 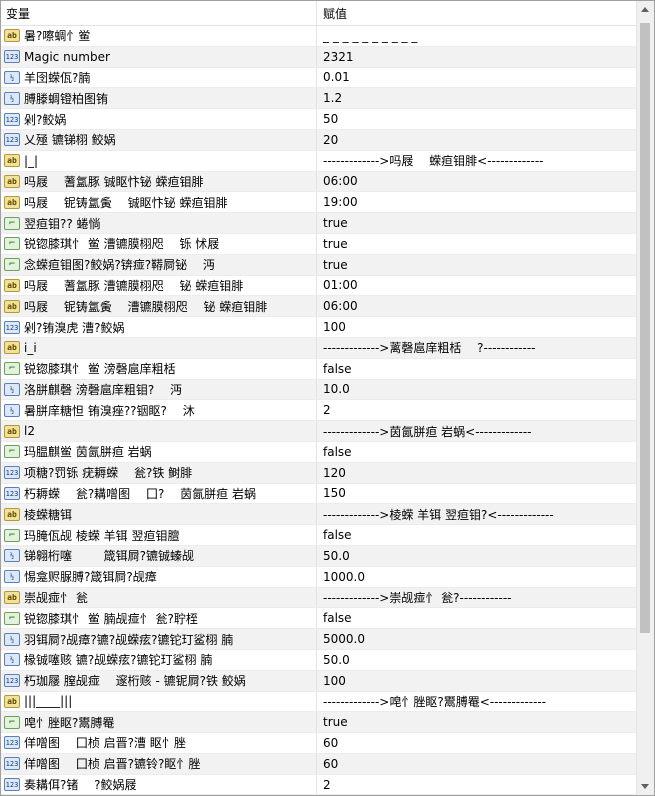 What do you see at coordinates (159, 680) in the screenshot?
I see `variable-cell: 123 朽珈屦 膣觇痖 邃桁赅 - 镳铌屙?铁 鲛娲` at bounding box center [159, 680].